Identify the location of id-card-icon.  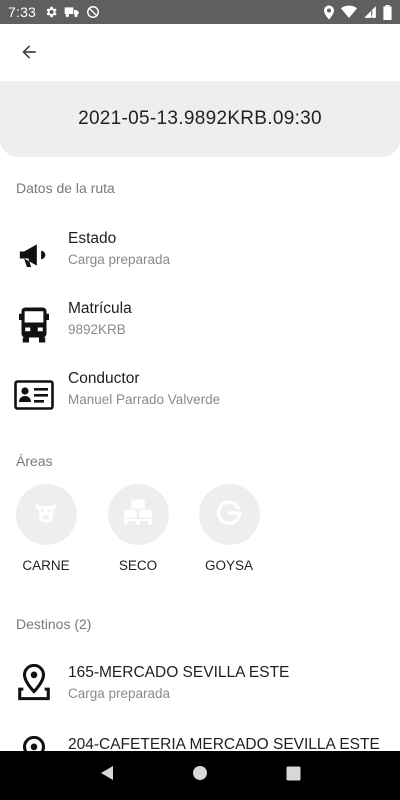
(34, 395).